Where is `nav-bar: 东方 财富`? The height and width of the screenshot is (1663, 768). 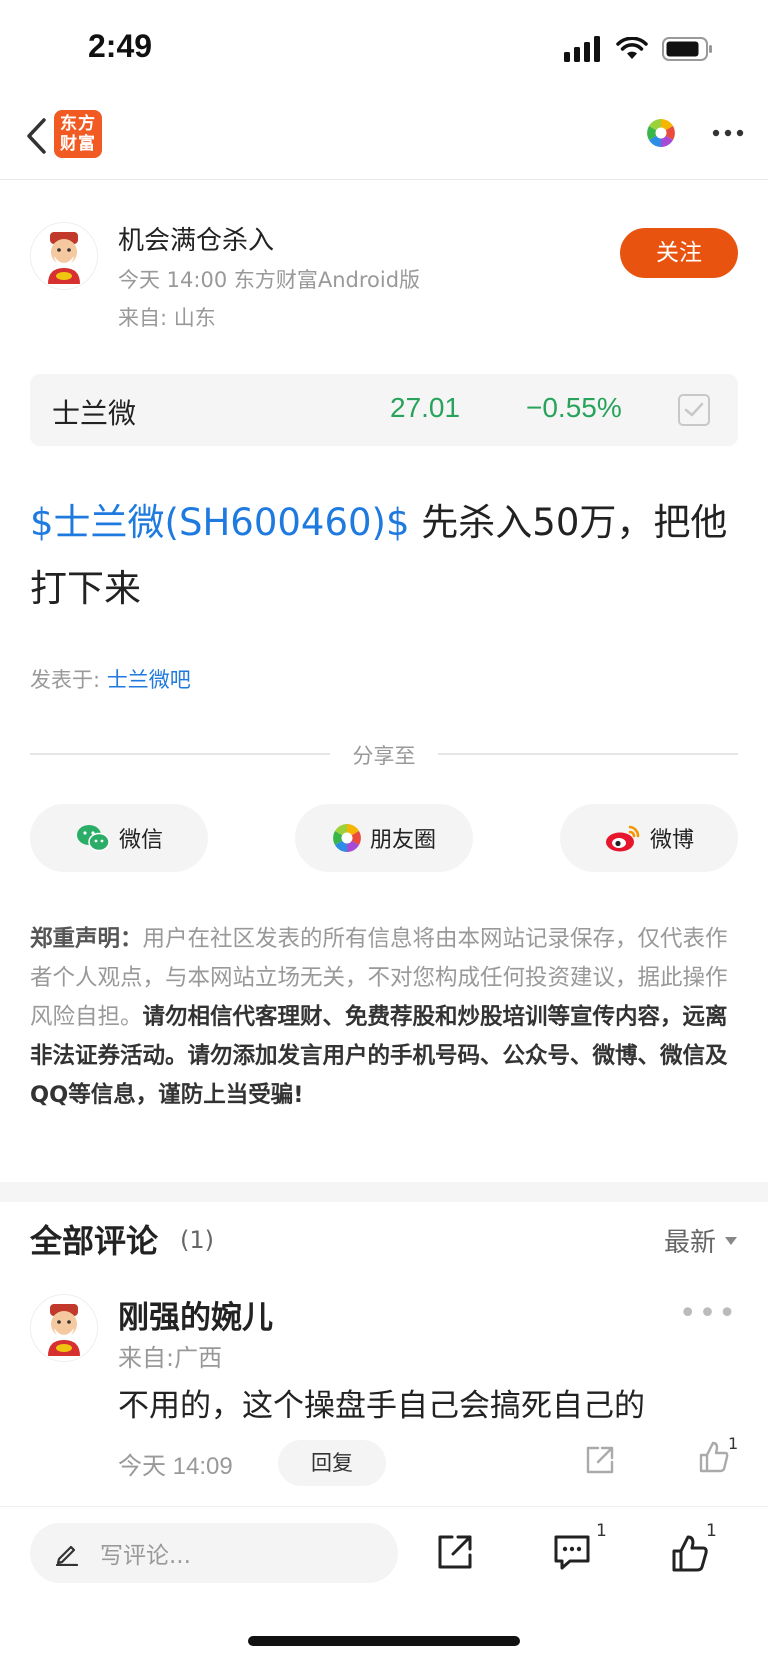 nav-bar: 东方 财富 is located at coordinates (384, 140).